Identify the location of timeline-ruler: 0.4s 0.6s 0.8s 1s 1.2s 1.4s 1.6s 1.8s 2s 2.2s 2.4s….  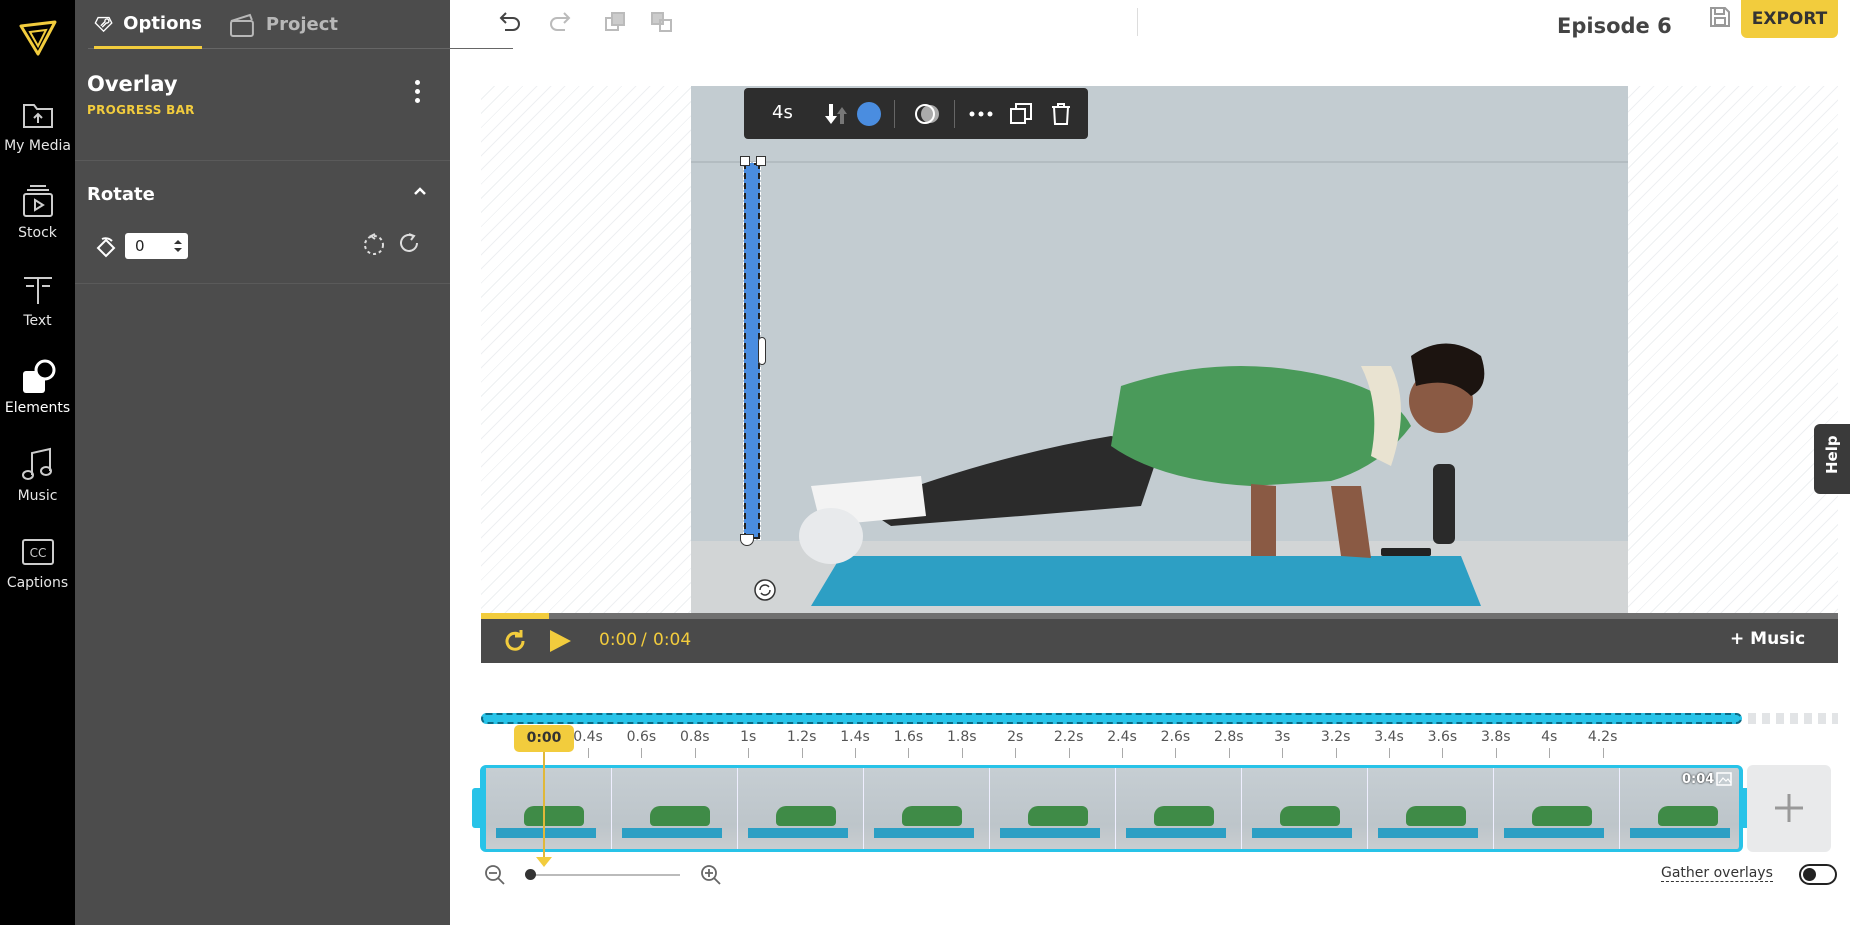
(1159, 744).